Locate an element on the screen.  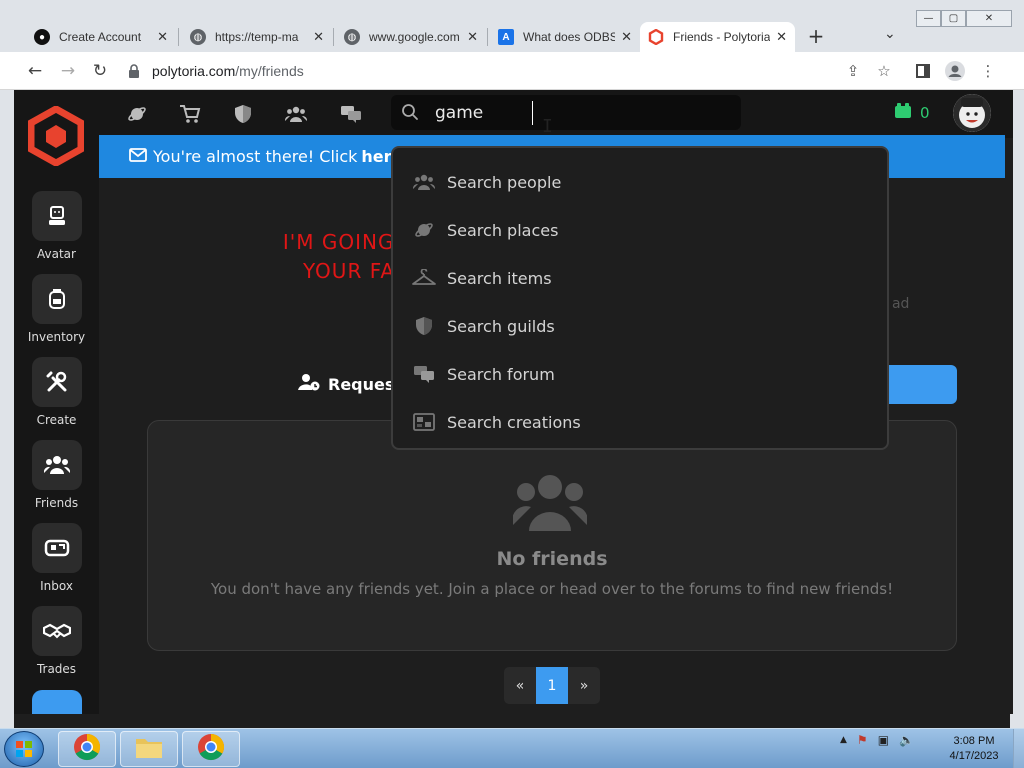
envelope-icon is located at coordinates (138, 156).